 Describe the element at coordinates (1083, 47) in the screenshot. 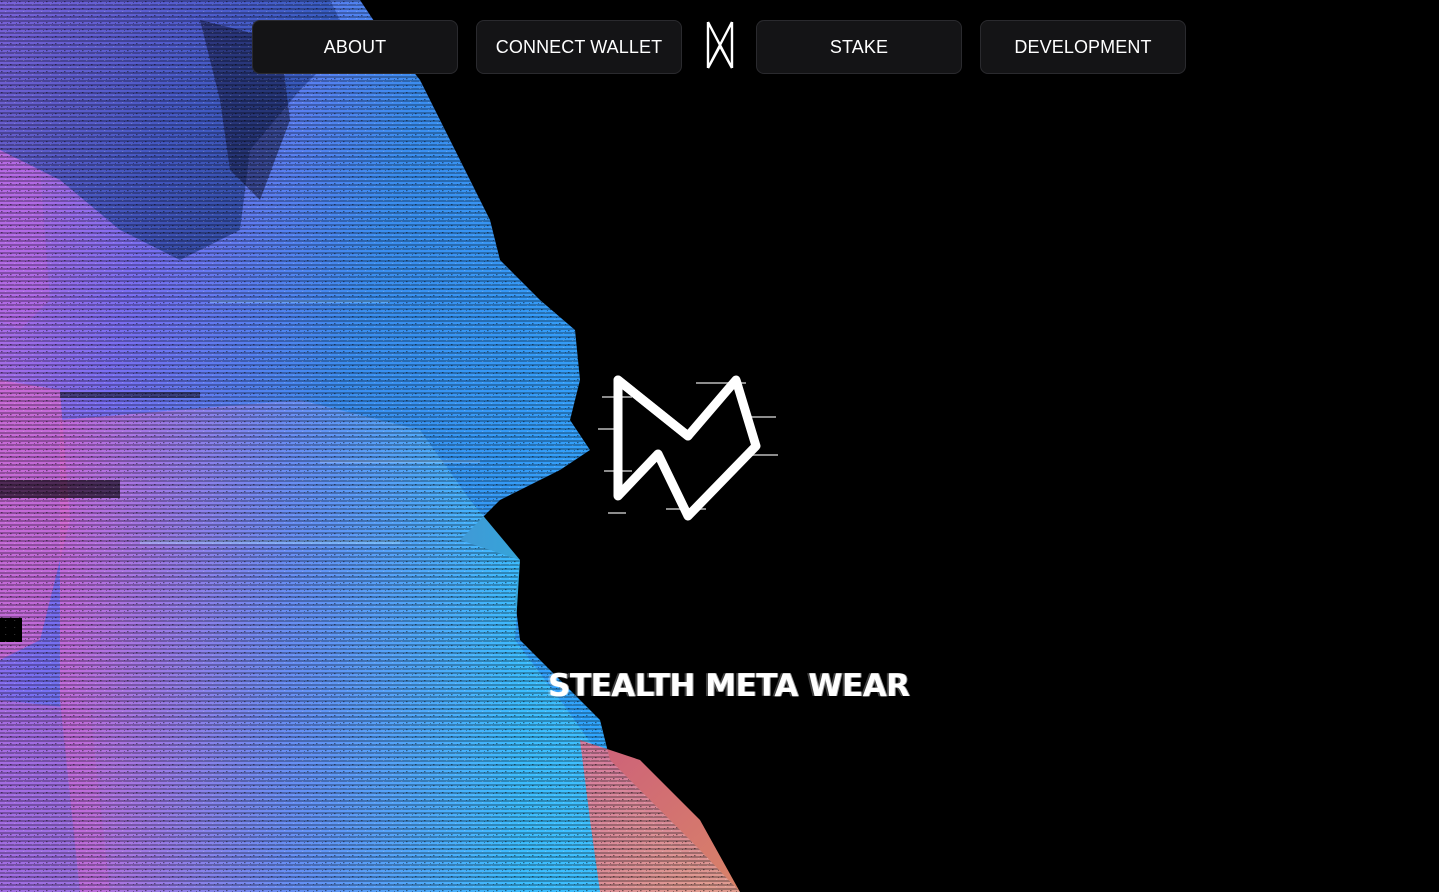

I see `development-button: DEVELOPMENT` at that location.